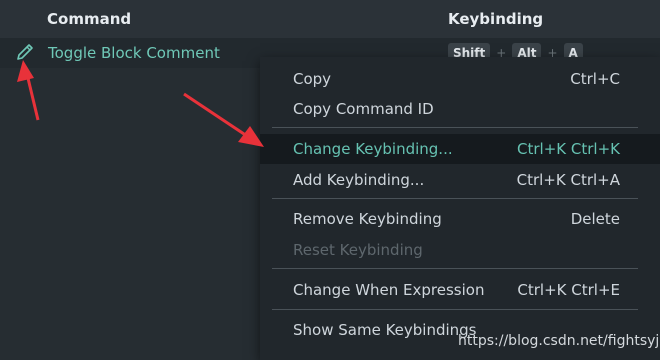 The image size is (660, 360). Describe the element at coordinates (559, 341) in the screenshot. I see `watermark-text: https://blog.csdn.net/fightsyj` at that location.